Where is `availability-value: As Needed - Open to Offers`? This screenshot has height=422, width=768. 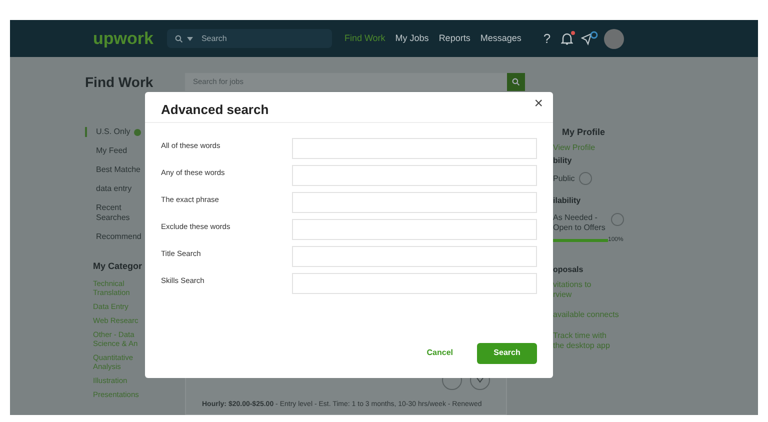
availability-value: As Needed - Open to Offers is located at coordinates (579, 223).